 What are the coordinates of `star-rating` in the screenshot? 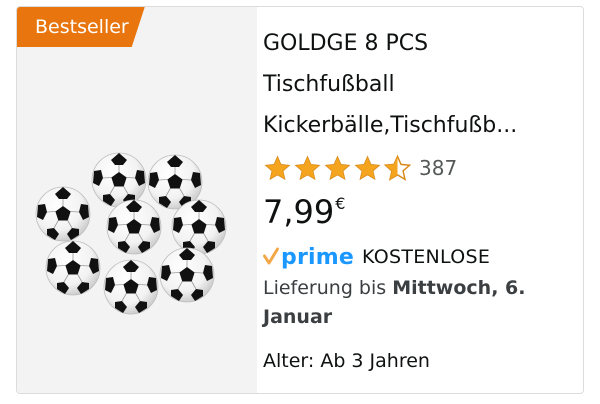 It's located at (337, 168).